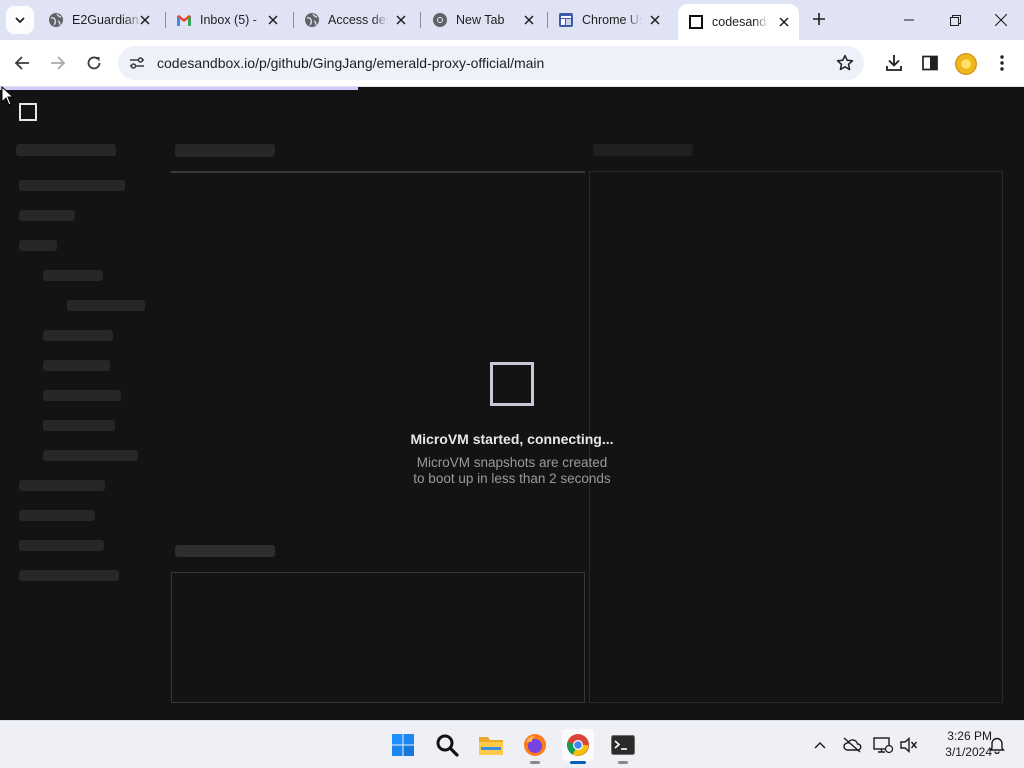 The height and width of the screenshot is (768, 1024). I want to click on restore-button, so click(955, 20).